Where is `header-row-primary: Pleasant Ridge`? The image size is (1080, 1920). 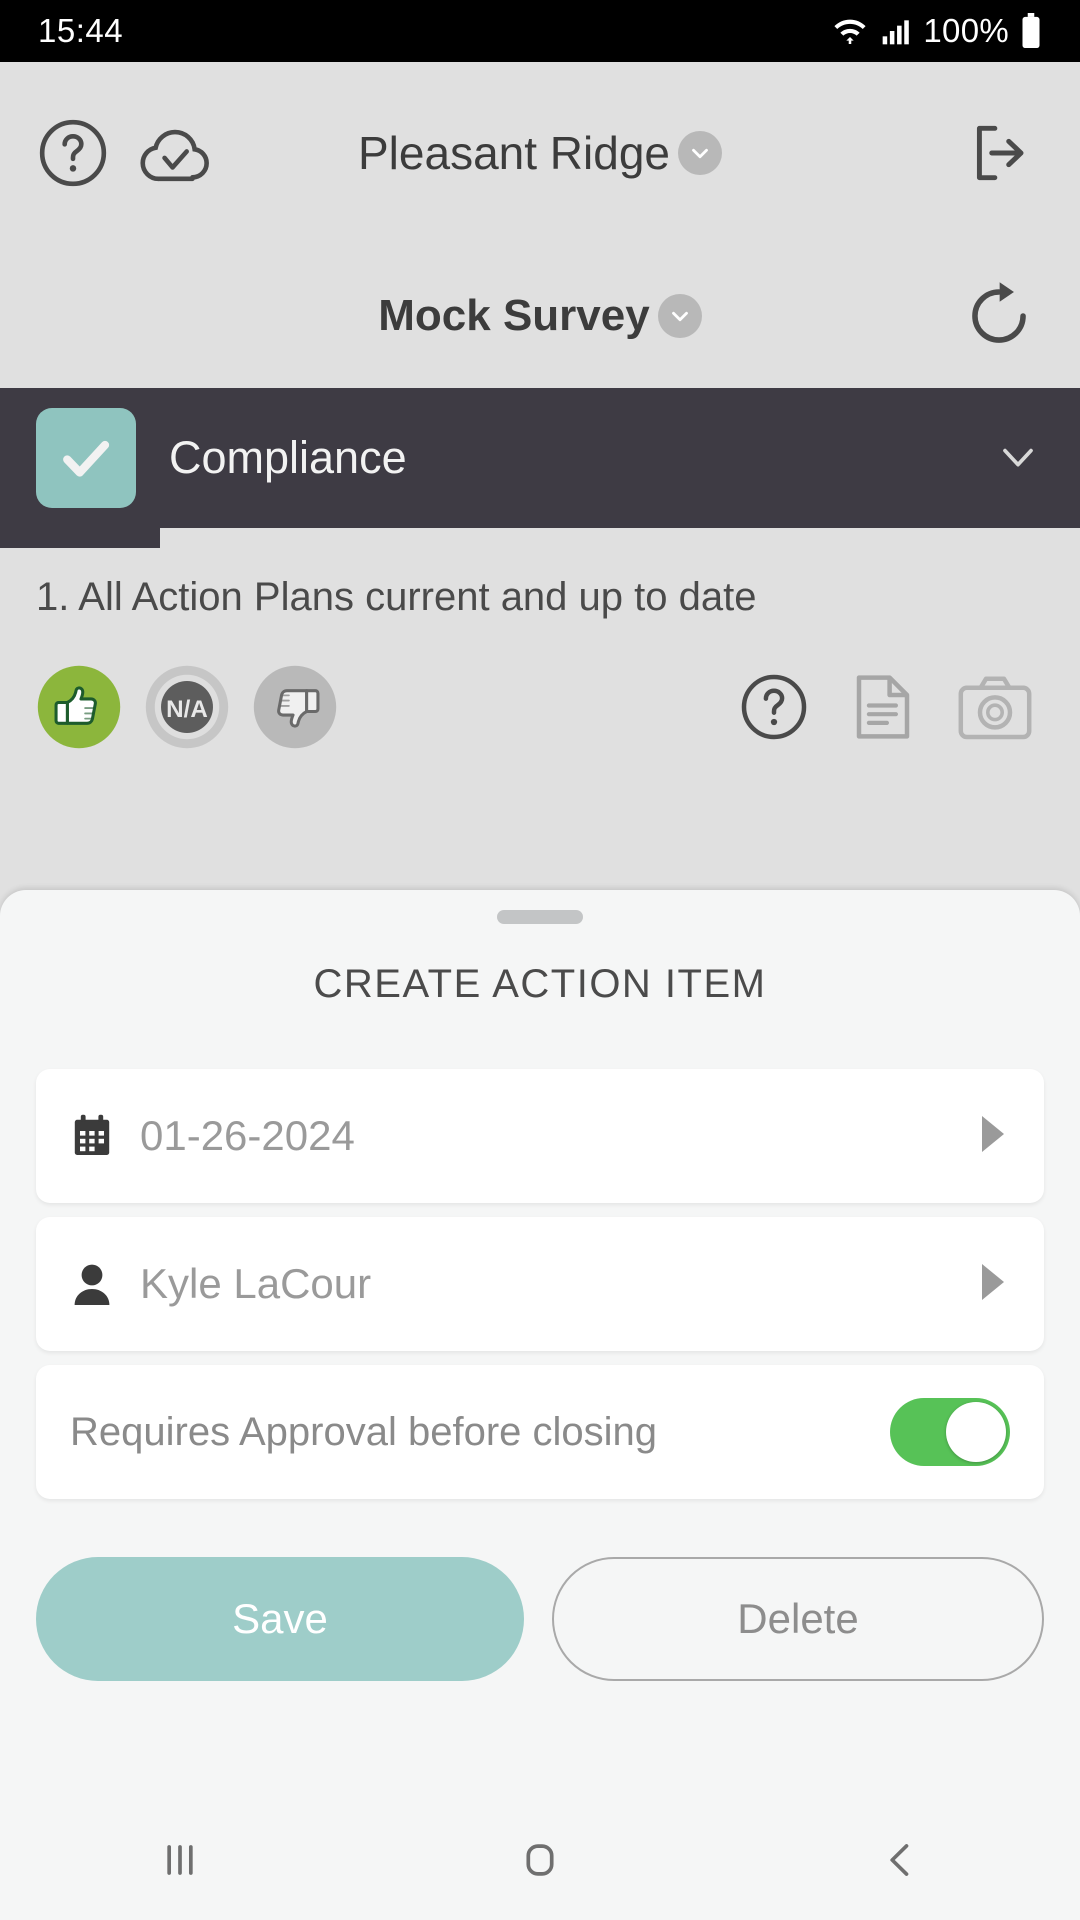 header-row-primary: Pleasant Ridge is located at coordinates (540, 153).